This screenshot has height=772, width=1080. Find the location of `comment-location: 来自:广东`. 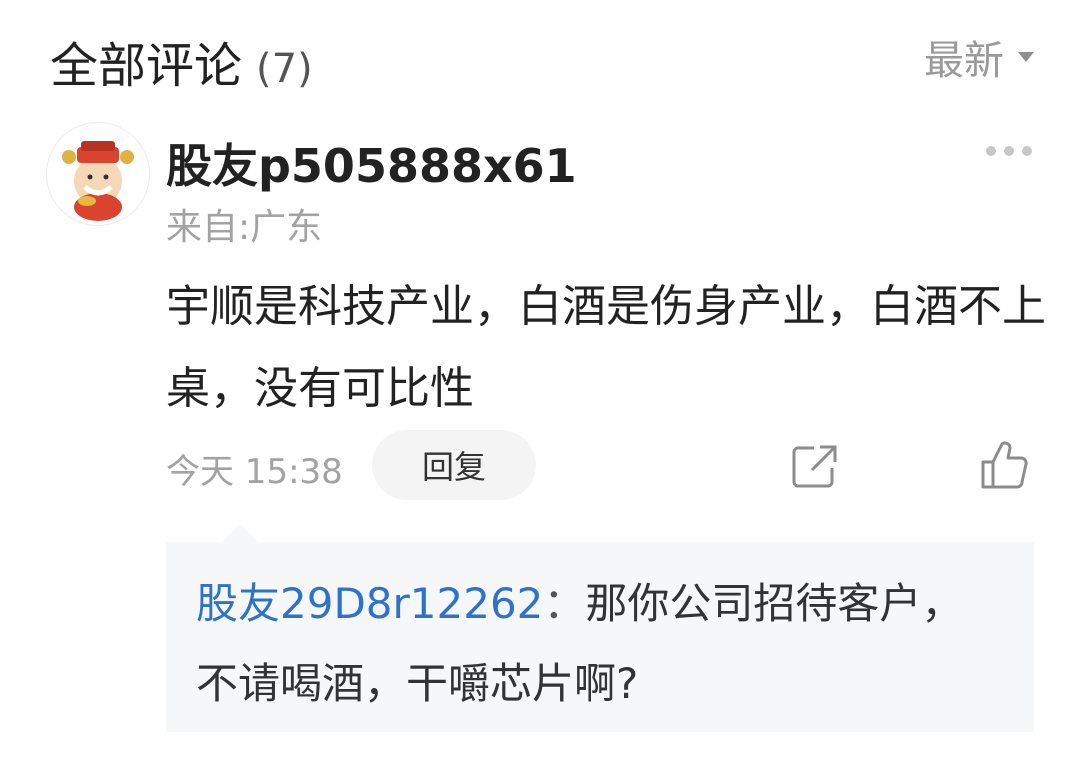

comment-location: 来自:广东 is located at coordinates (244, 227).